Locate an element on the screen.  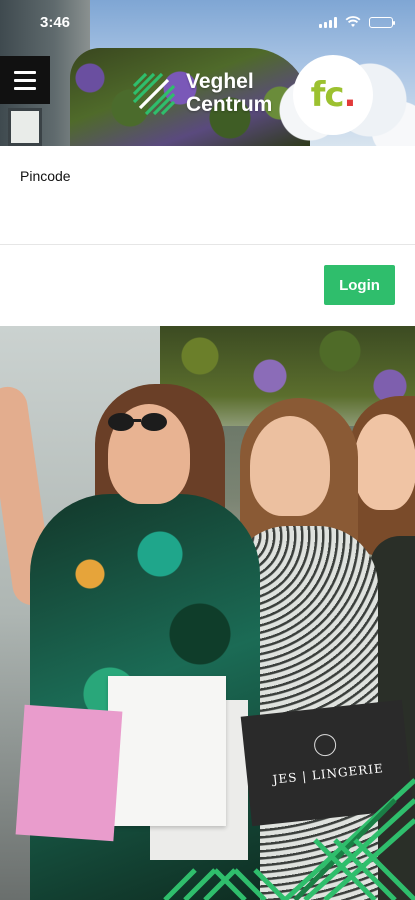
battery-icon is located at coordinates (382, 22).